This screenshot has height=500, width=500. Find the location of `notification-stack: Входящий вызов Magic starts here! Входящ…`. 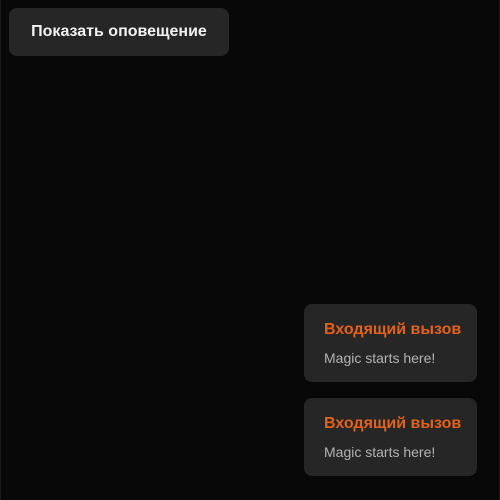

notification-stack: Входящий вызов Magic starts here! Входящ… is located at coordinates (390, 398).